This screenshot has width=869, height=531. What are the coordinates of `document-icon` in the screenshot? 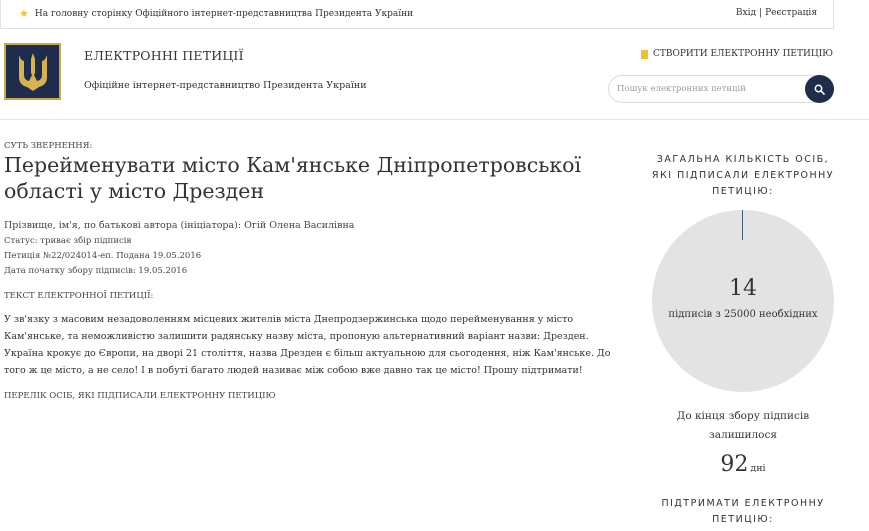 It's located at (644, 54).